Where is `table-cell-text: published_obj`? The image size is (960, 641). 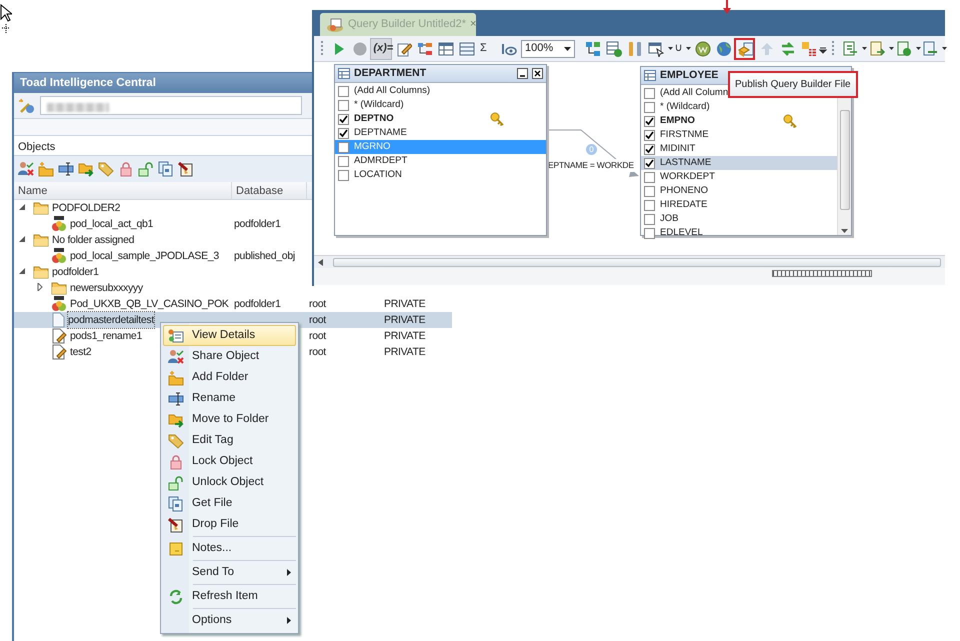
table-cell-text: published_obj is located at coordinates (264, 256).